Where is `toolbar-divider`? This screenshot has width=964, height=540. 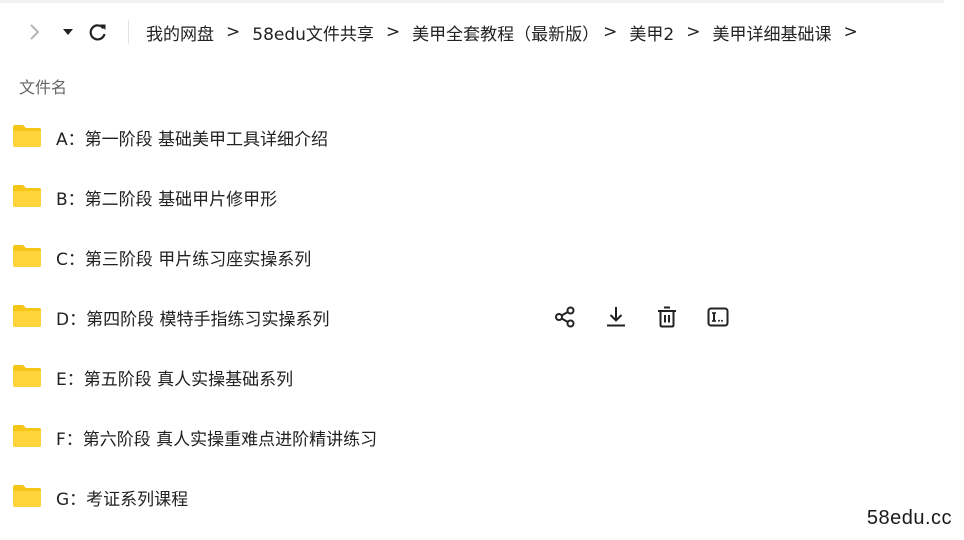 toolbar-divider is located at coordinates (128, 32).